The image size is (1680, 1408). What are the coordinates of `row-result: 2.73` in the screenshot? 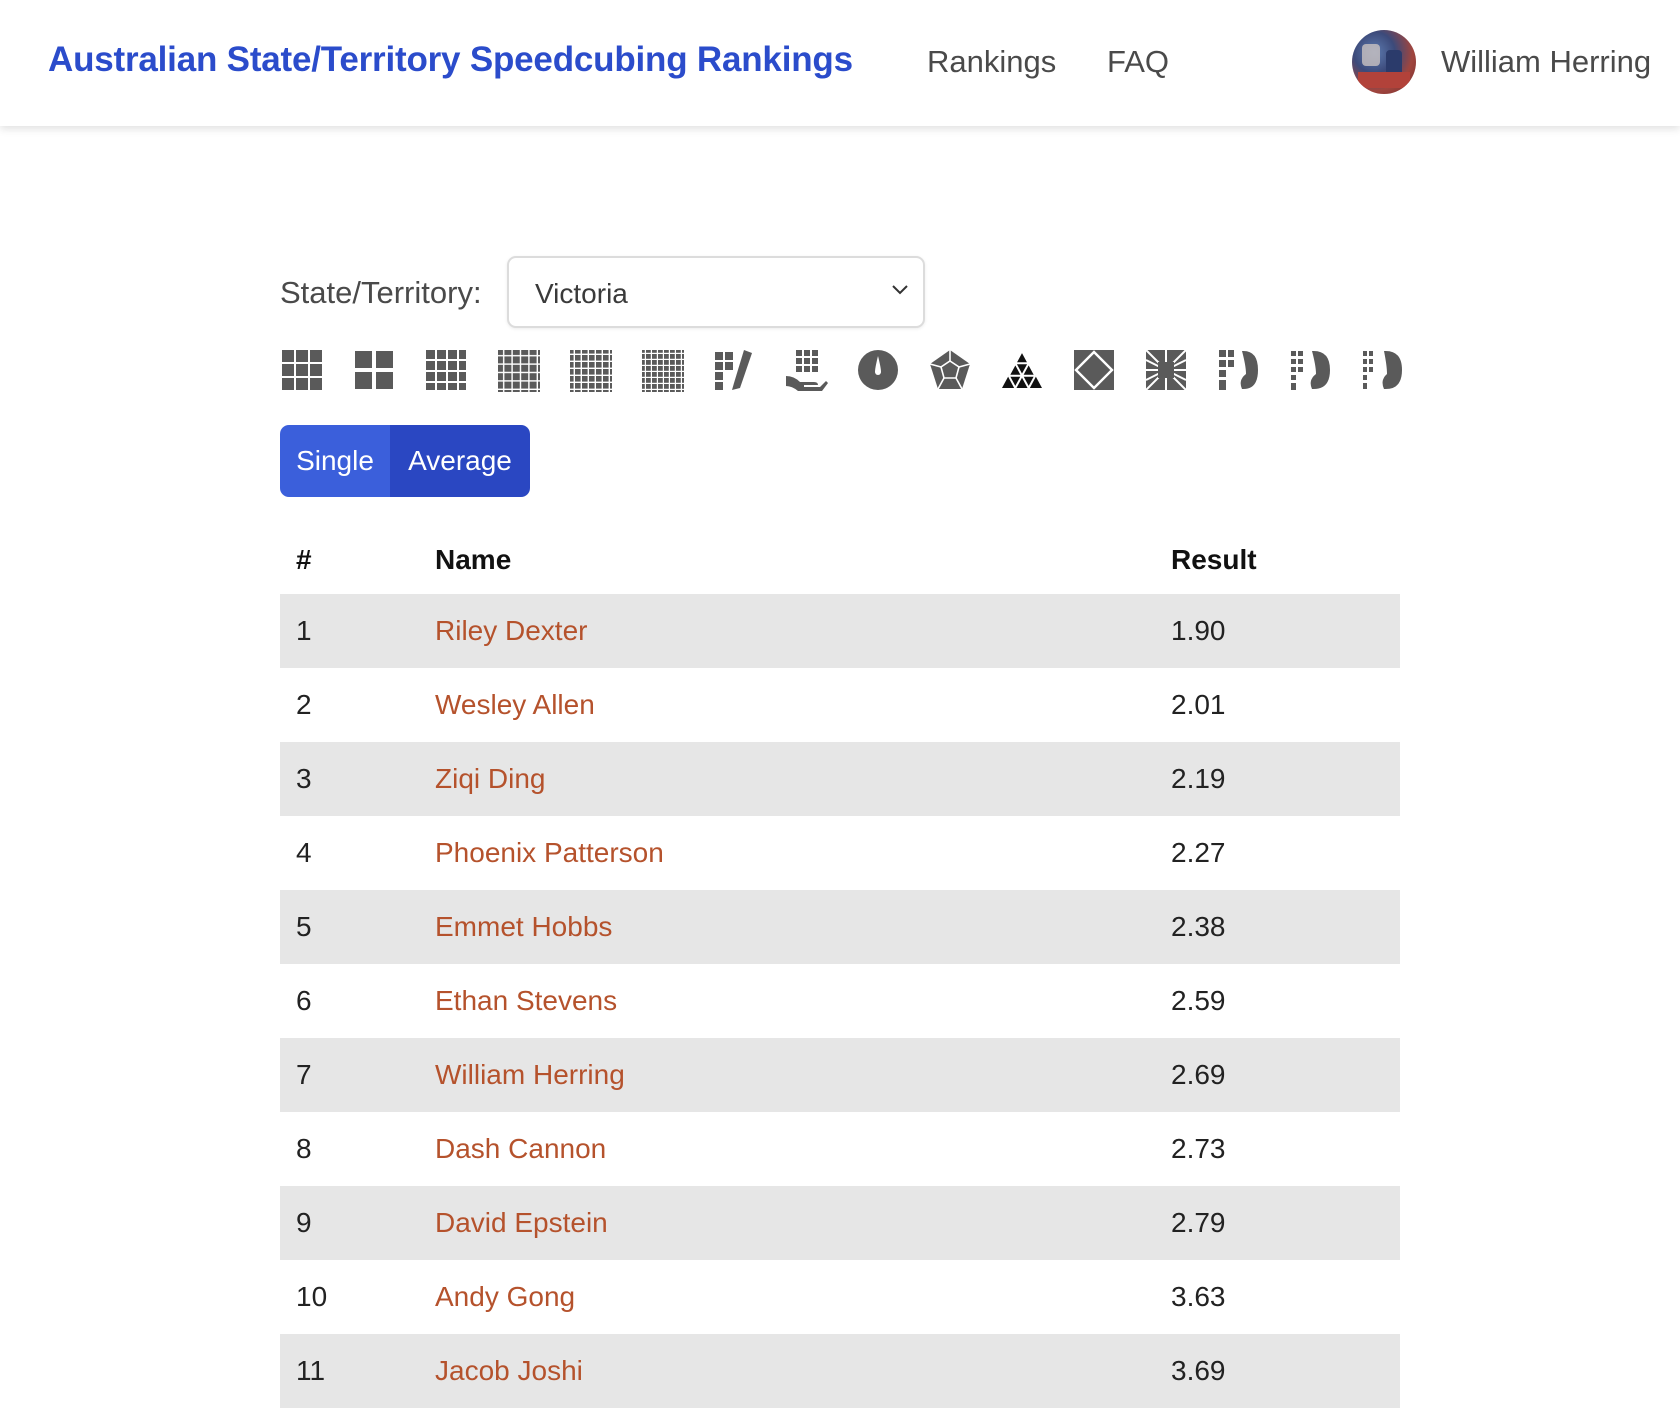 It's located at (1198, 1148).